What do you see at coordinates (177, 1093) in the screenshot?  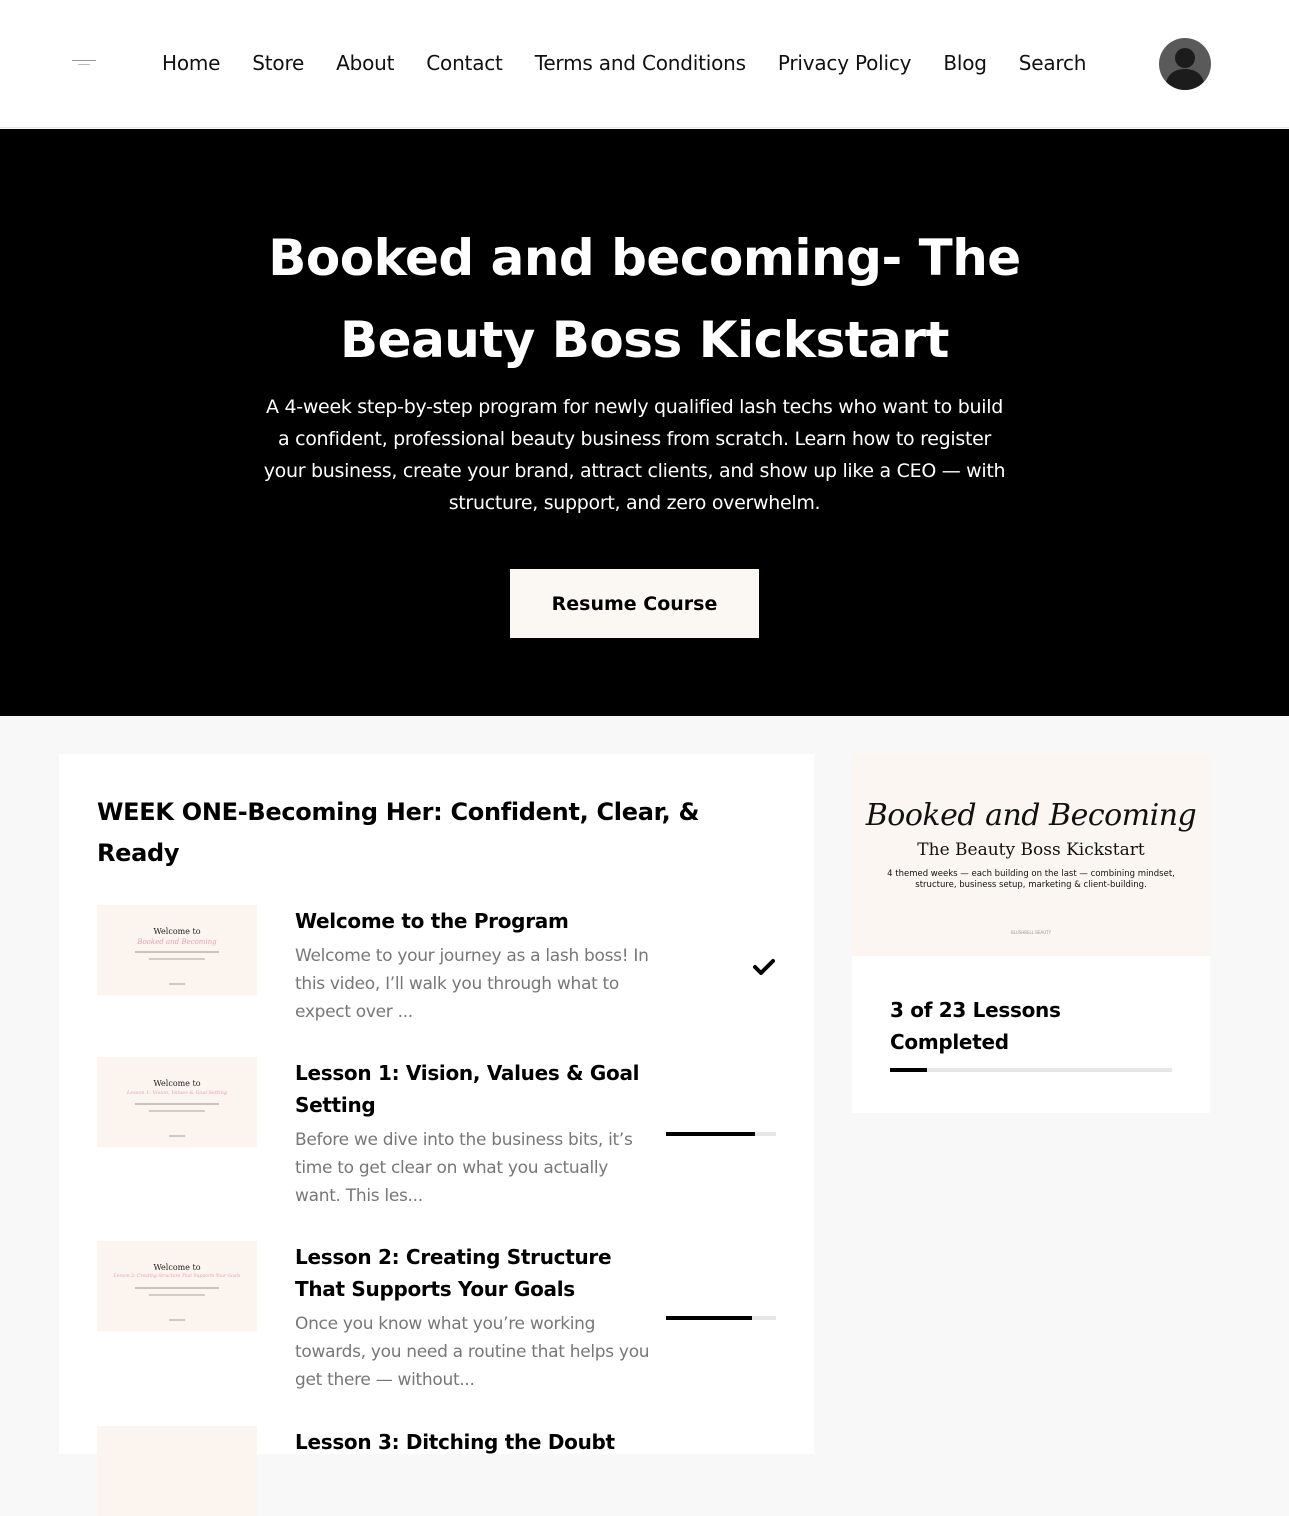 I see `thumbnail-script: Lesson 1: Vision, Values & Goal Setting` at bounding box center [177, 1093].